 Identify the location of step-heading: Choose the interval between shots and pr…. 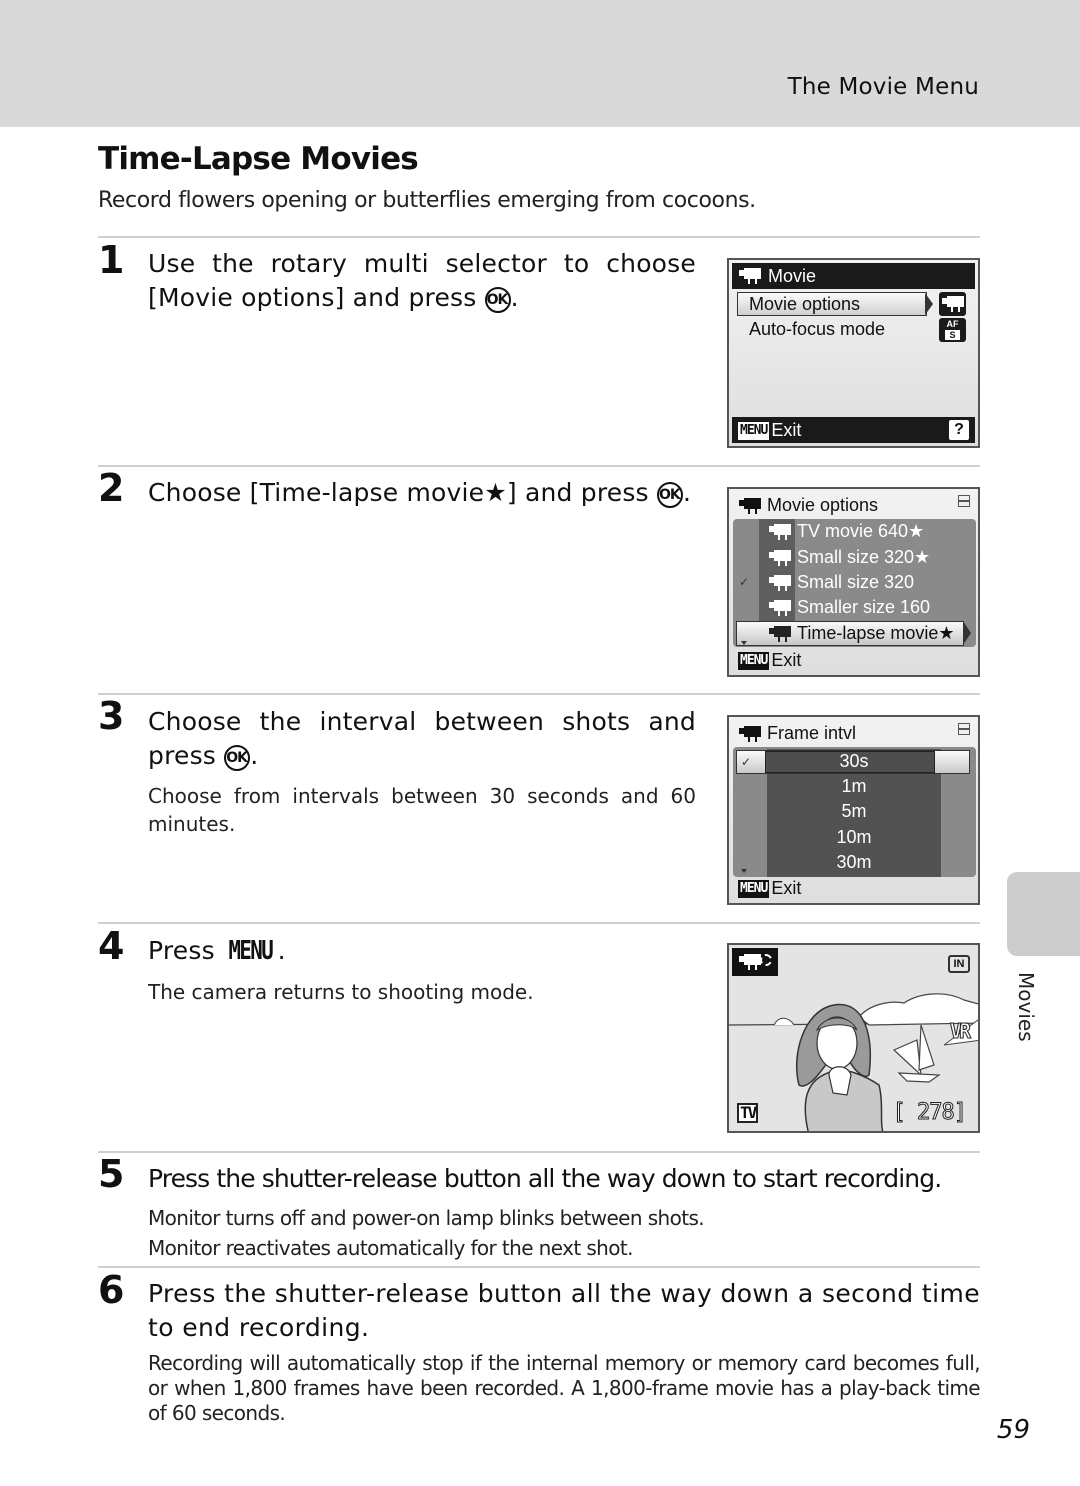
(422, 739).